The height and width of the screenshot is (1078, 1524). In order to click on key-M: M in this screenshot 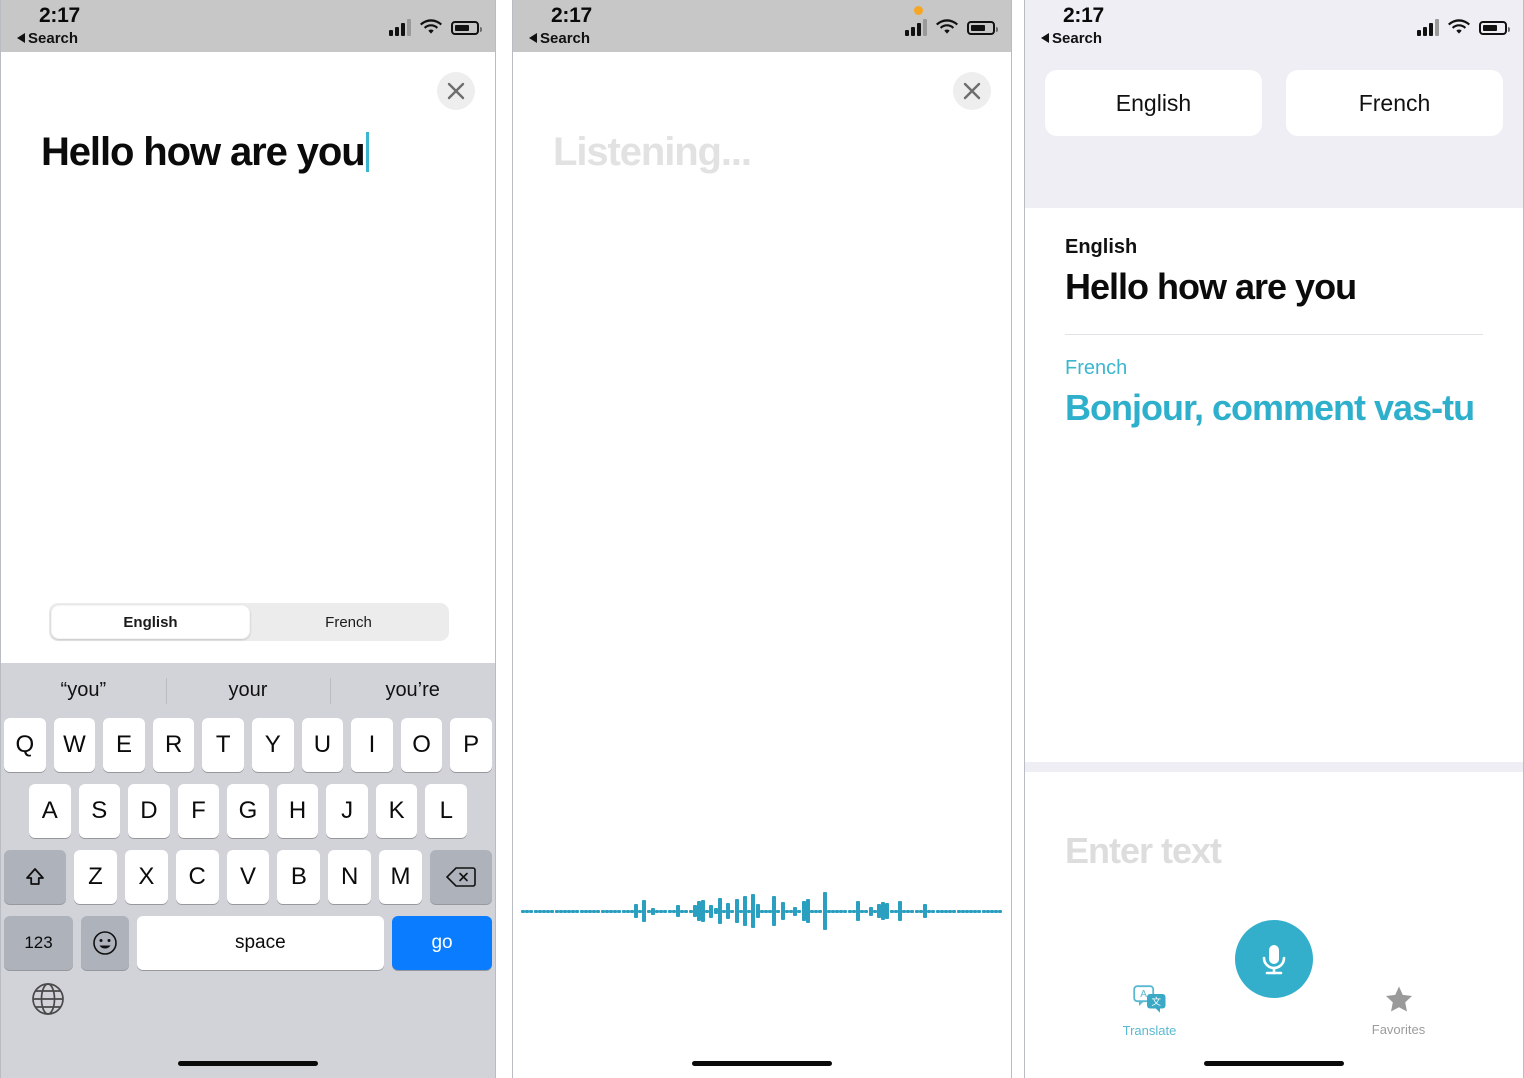, I will do `click(400, 877)`.